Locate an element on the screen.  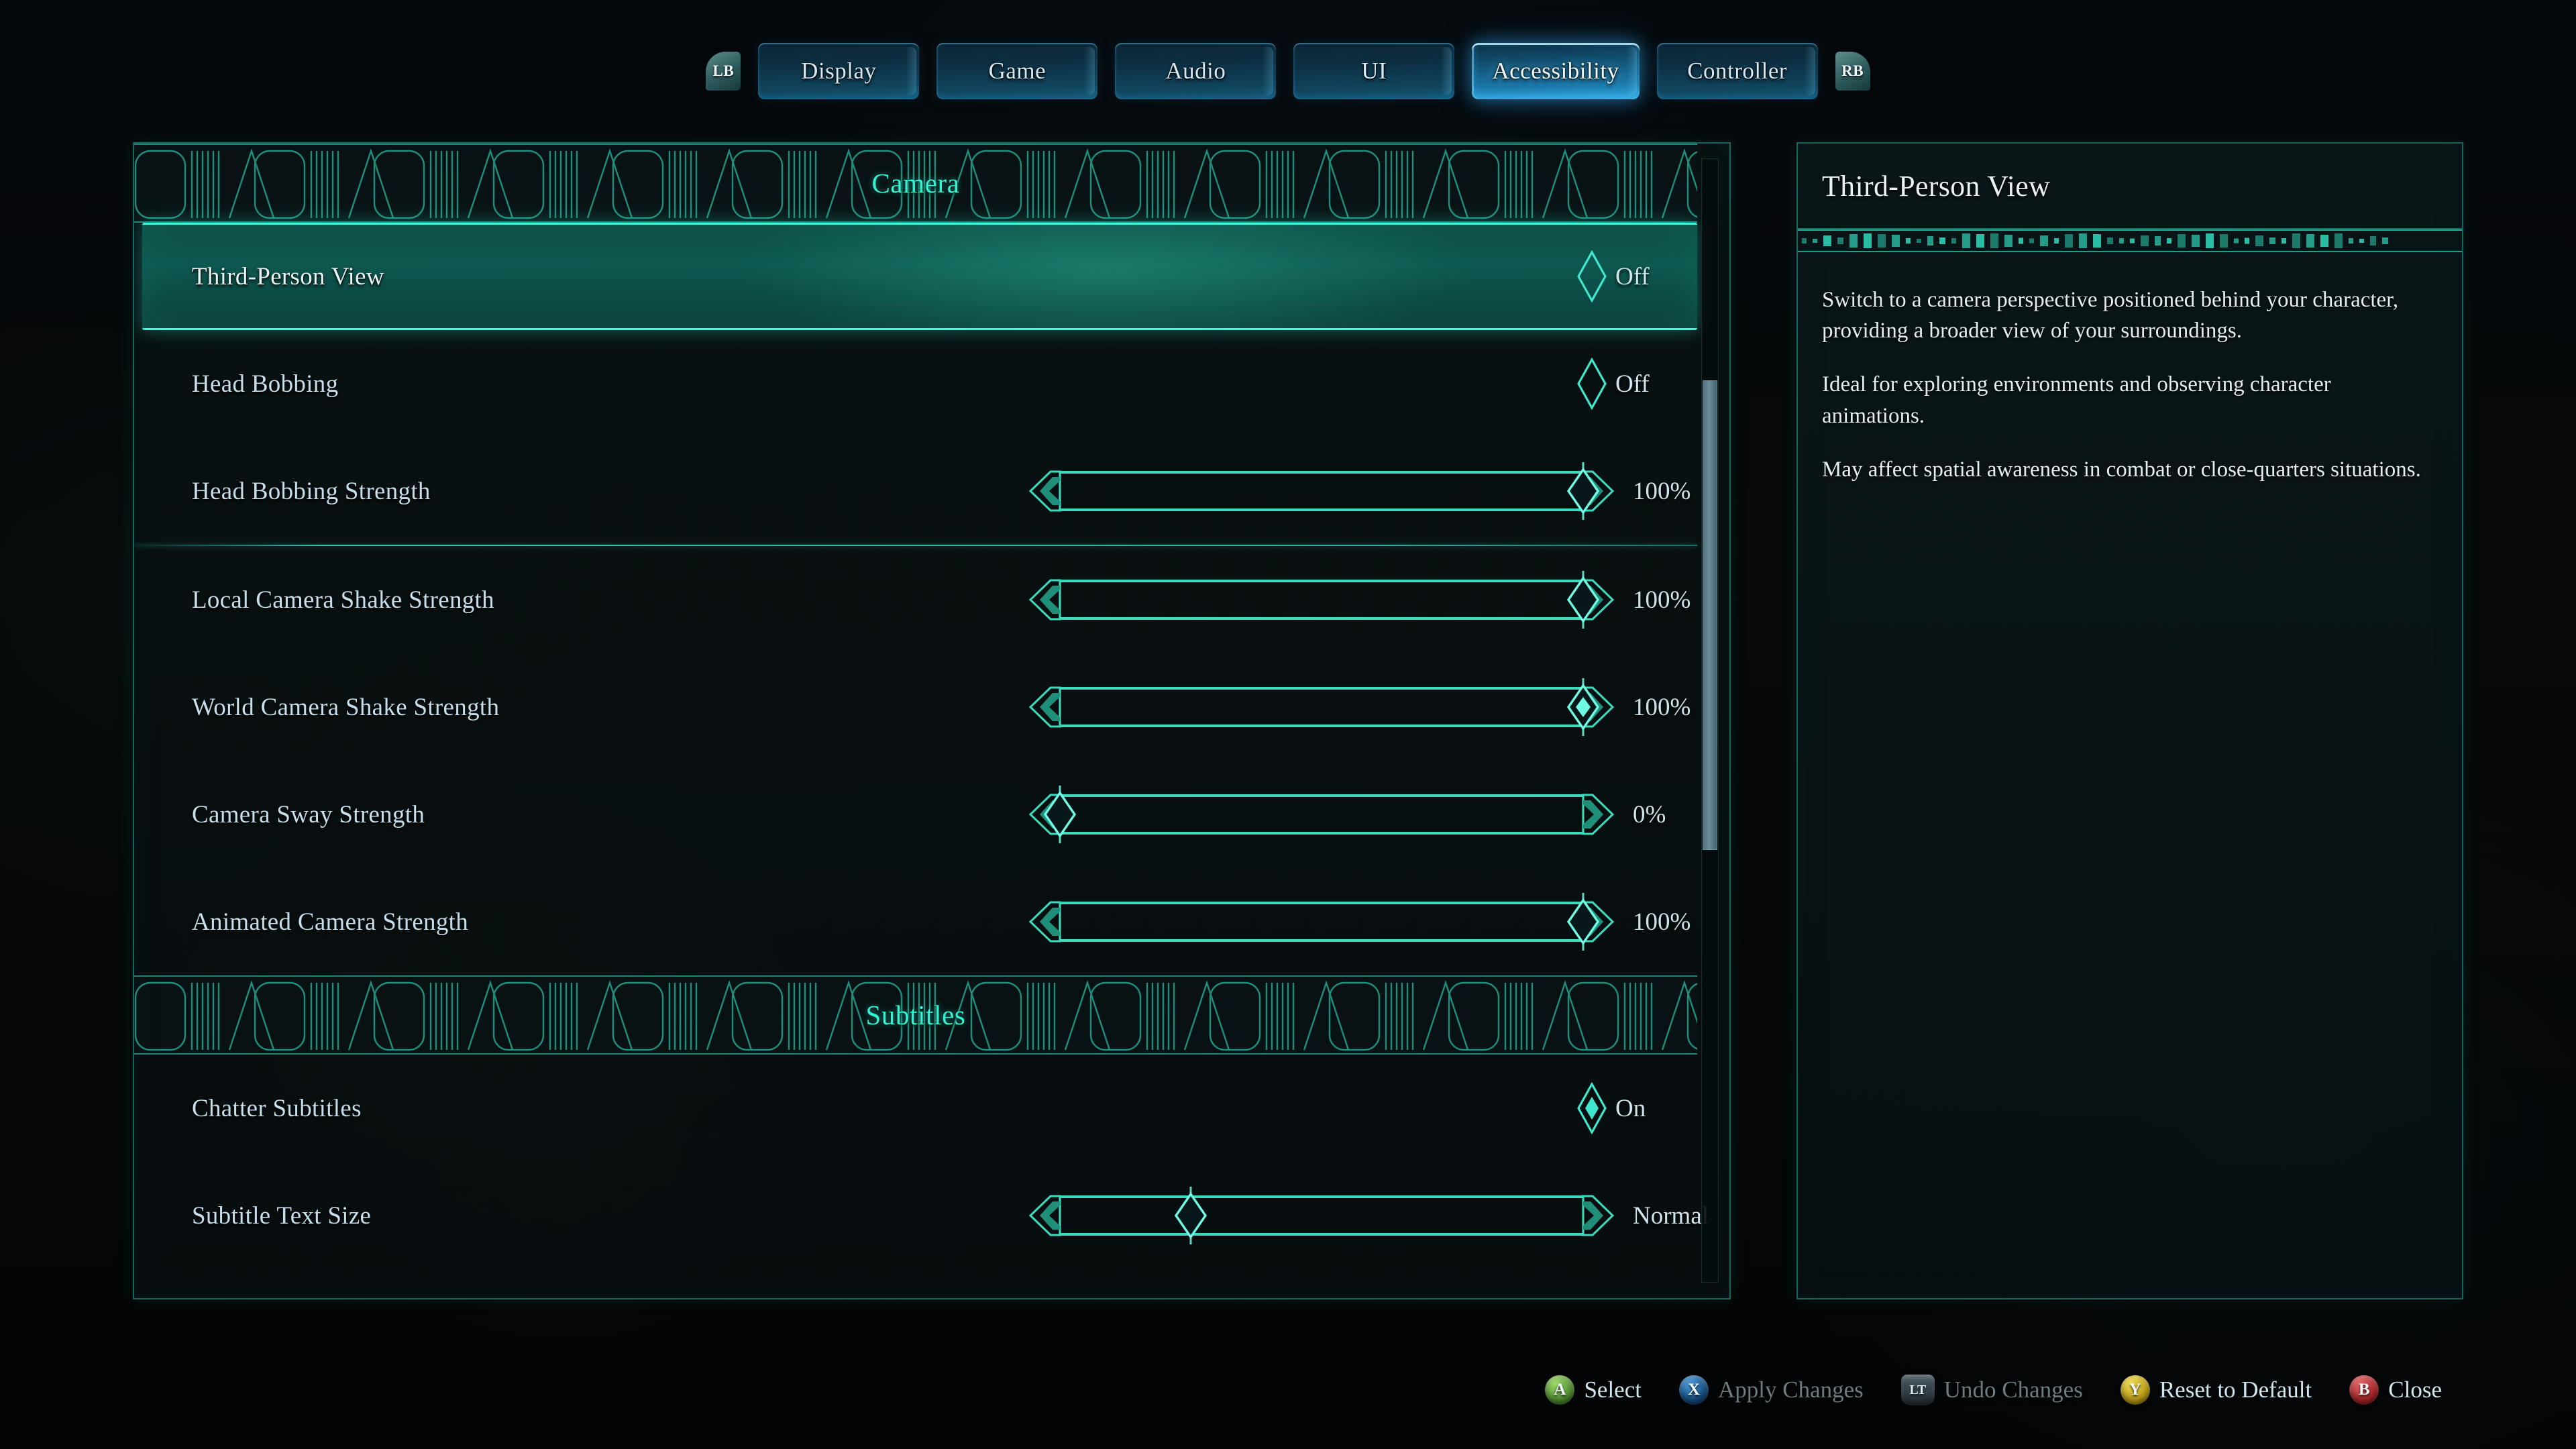
tab-ui: UI is located at coordinates (1374, 71).